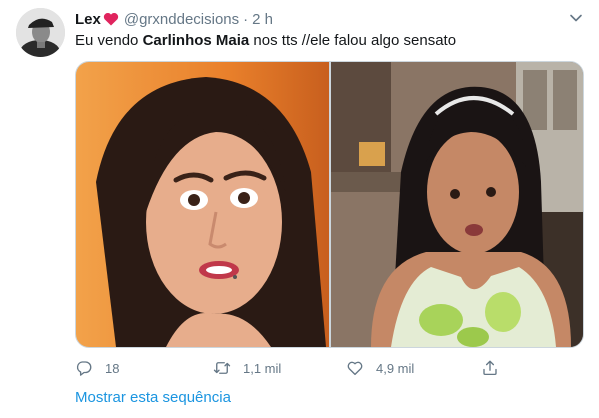  I want to click on retweet-button: 1,1 mil, so click(247, 368).